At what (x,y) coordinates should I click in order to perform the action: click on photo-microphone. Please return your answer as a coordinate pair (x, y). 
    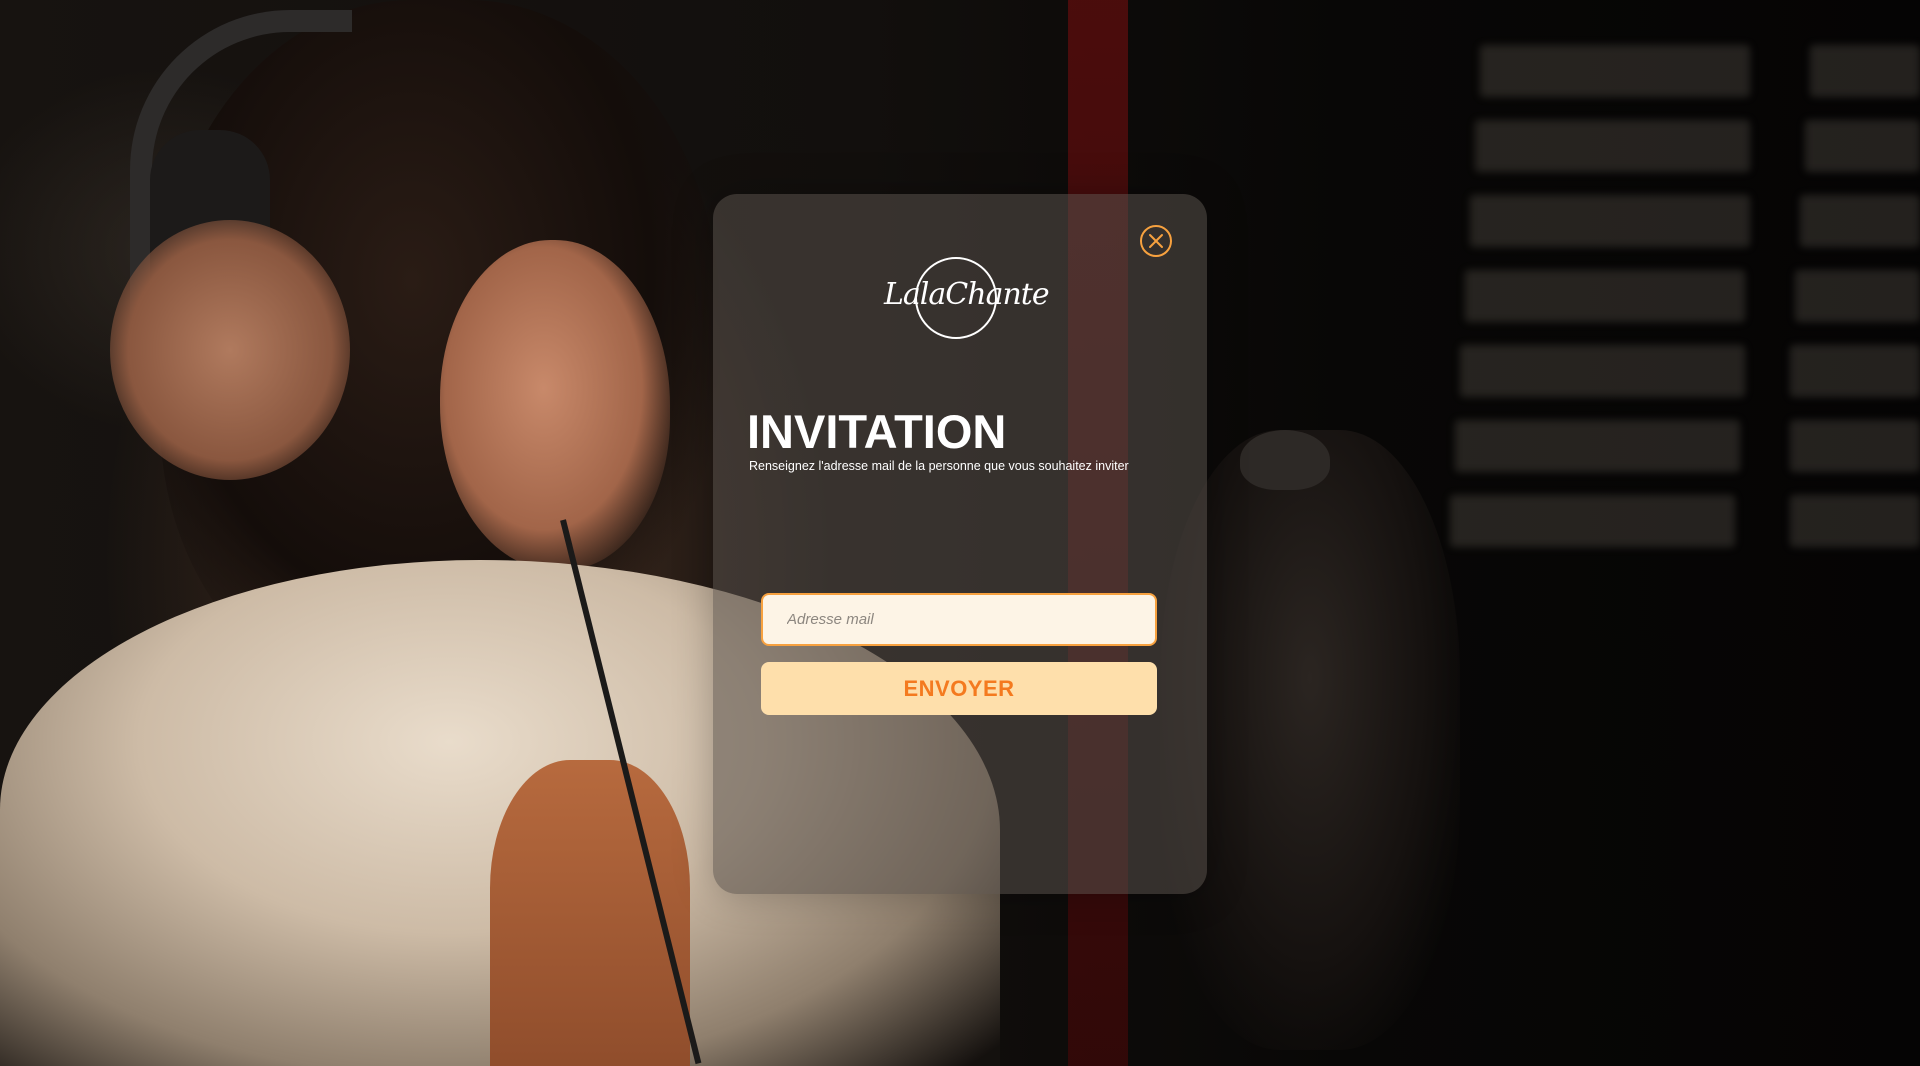
    Looking at the image, I should click on (1285, 460).